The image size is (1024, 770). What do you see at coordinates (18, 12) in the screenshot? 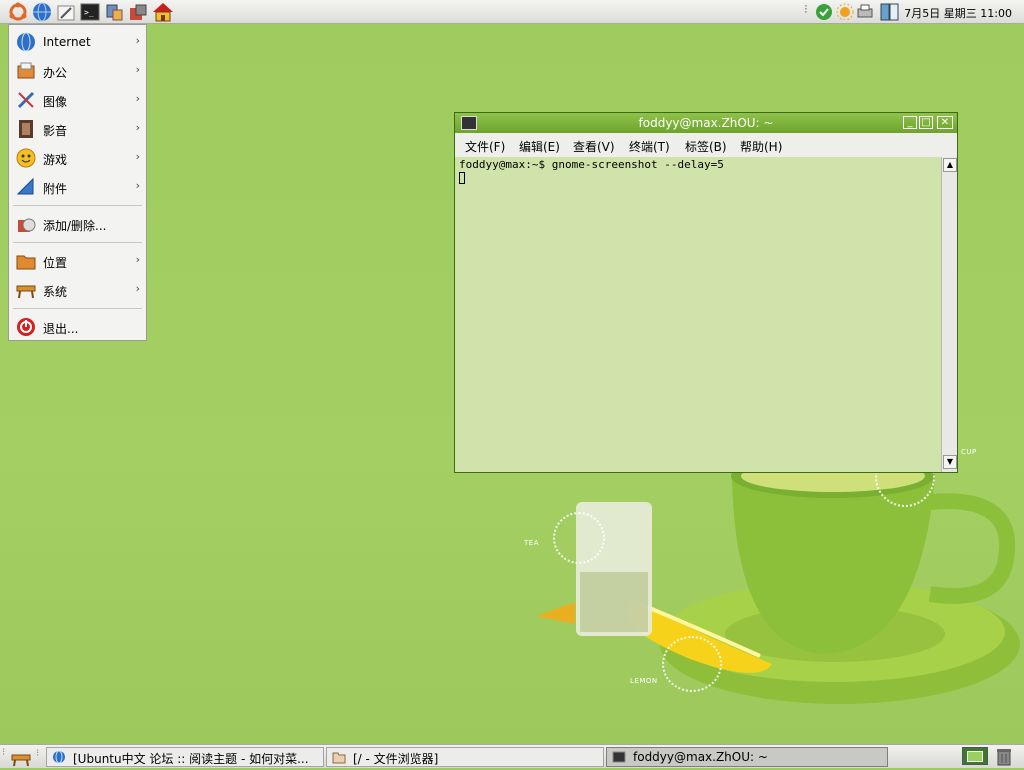
I see `ubuntu-logo-icon` at bounding box center [18, 12].